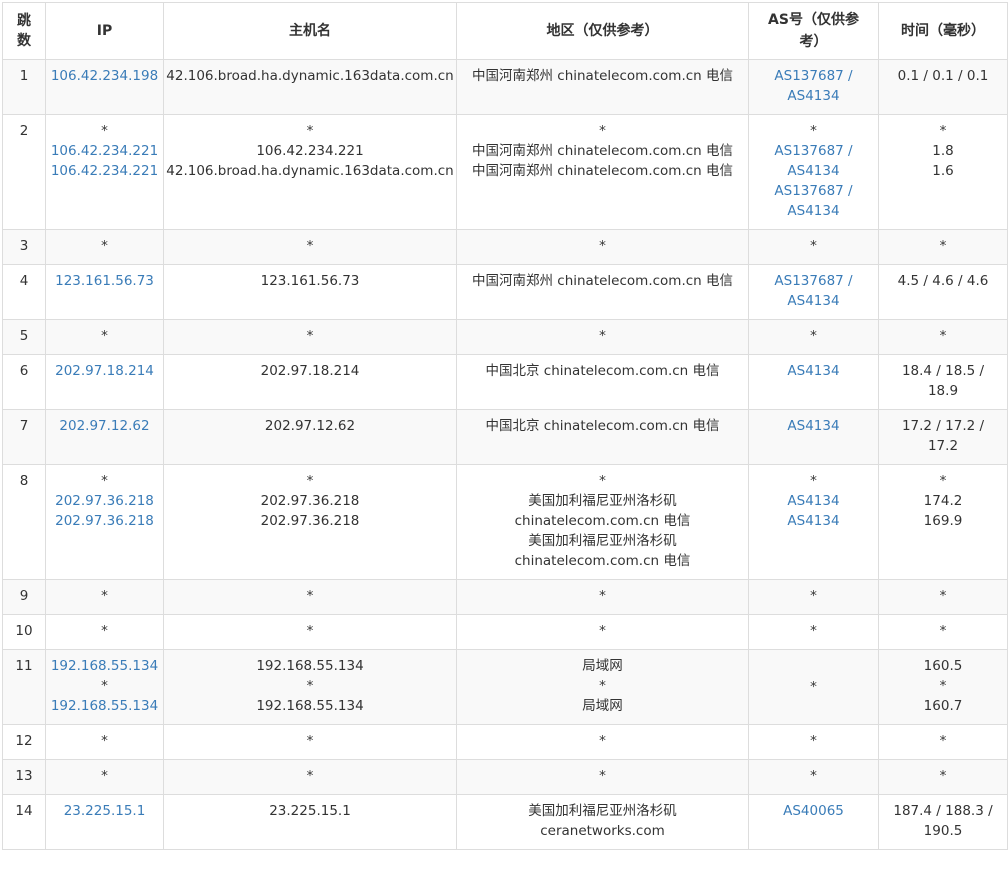 The width and height of the screenshot is (1008, 886). I want to click on as-cell: AS4134, so click(813, 382).